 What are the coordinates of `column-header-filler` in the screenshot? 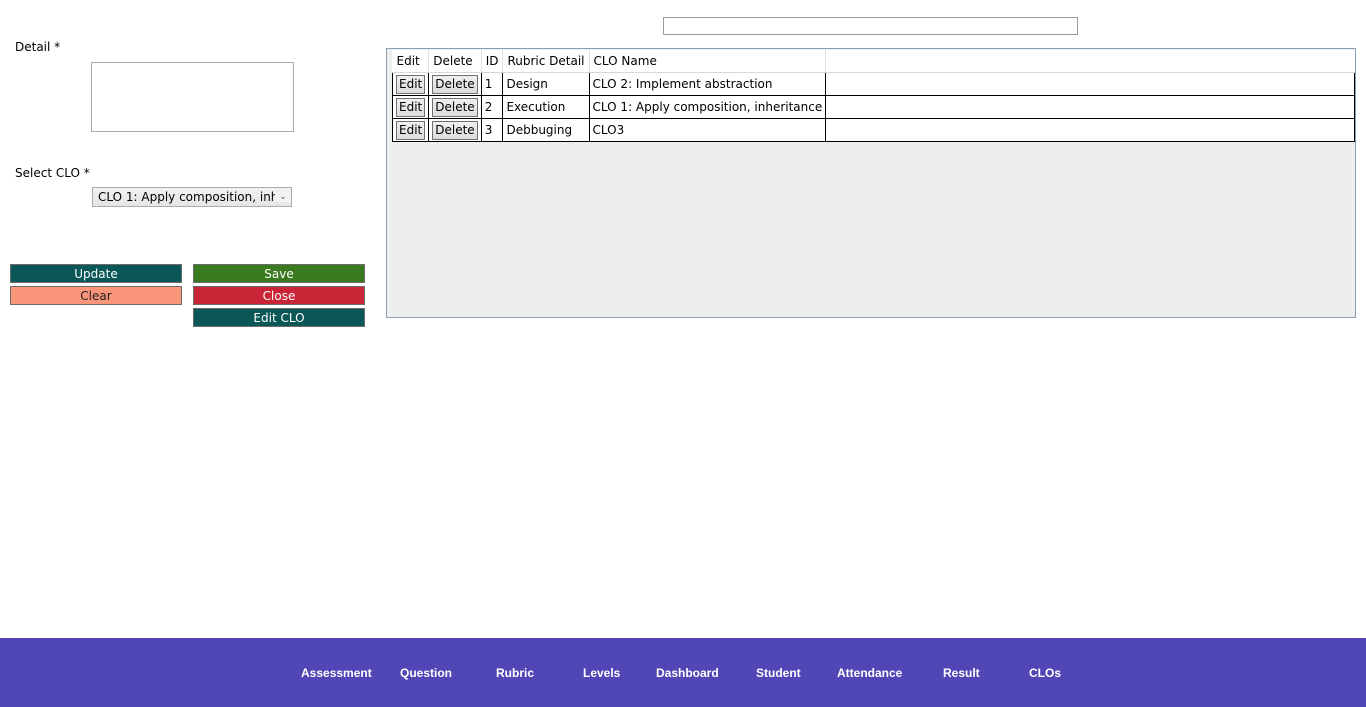 It's located at (1090, 61).